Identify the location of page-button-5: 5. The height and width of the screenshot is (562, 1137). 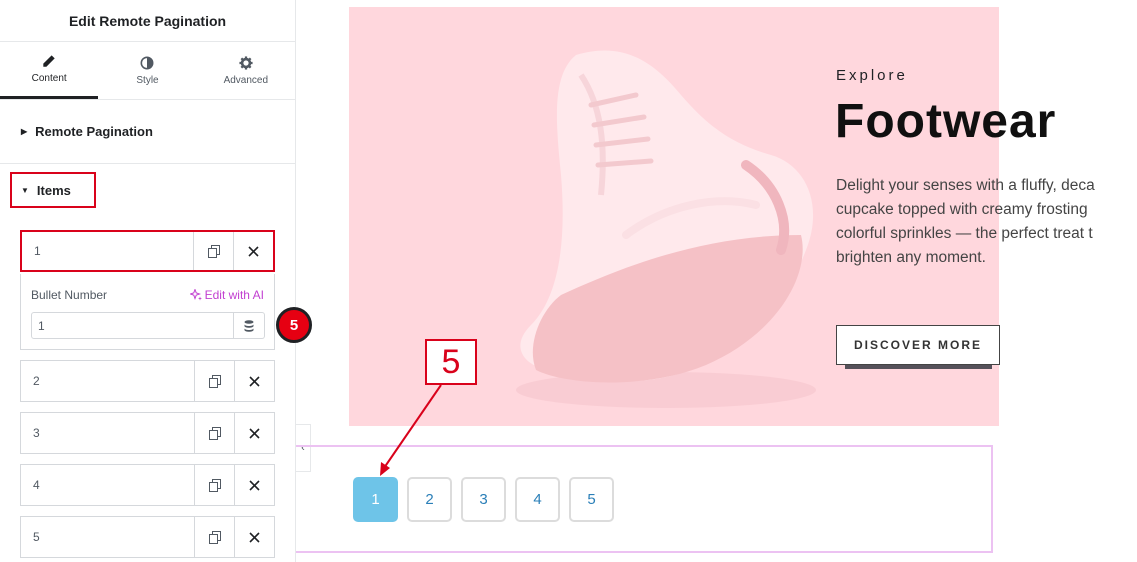
(591, 499).